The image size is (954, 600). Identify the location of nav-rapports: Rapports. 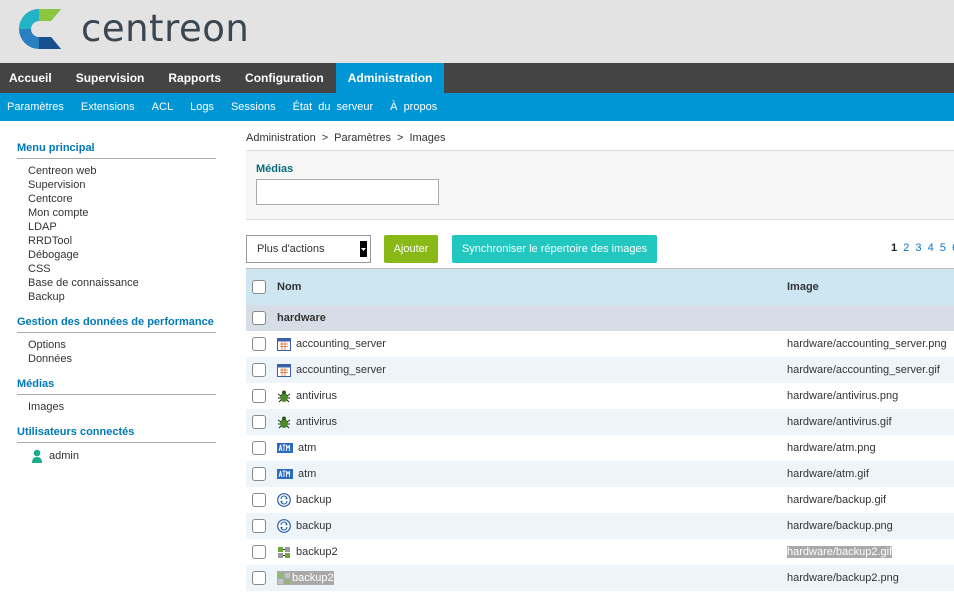
(194, 78).